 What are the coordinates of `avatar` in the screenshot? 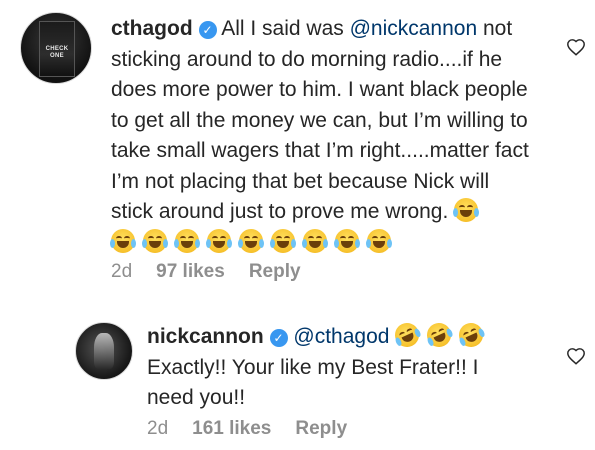 It's located at (104, 351).